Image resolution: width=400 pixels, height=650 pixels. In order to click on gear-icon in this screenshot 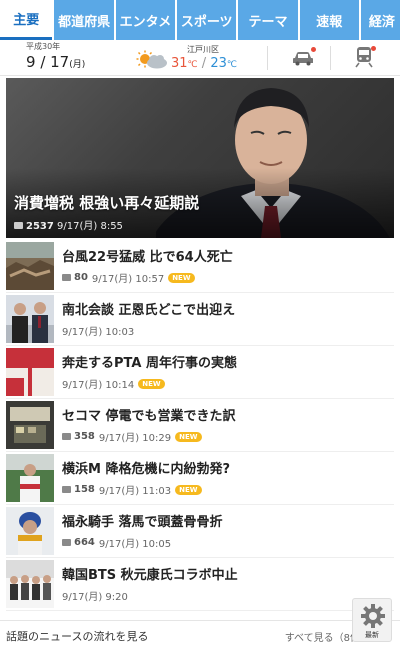, I will do `click(373, 616)`.